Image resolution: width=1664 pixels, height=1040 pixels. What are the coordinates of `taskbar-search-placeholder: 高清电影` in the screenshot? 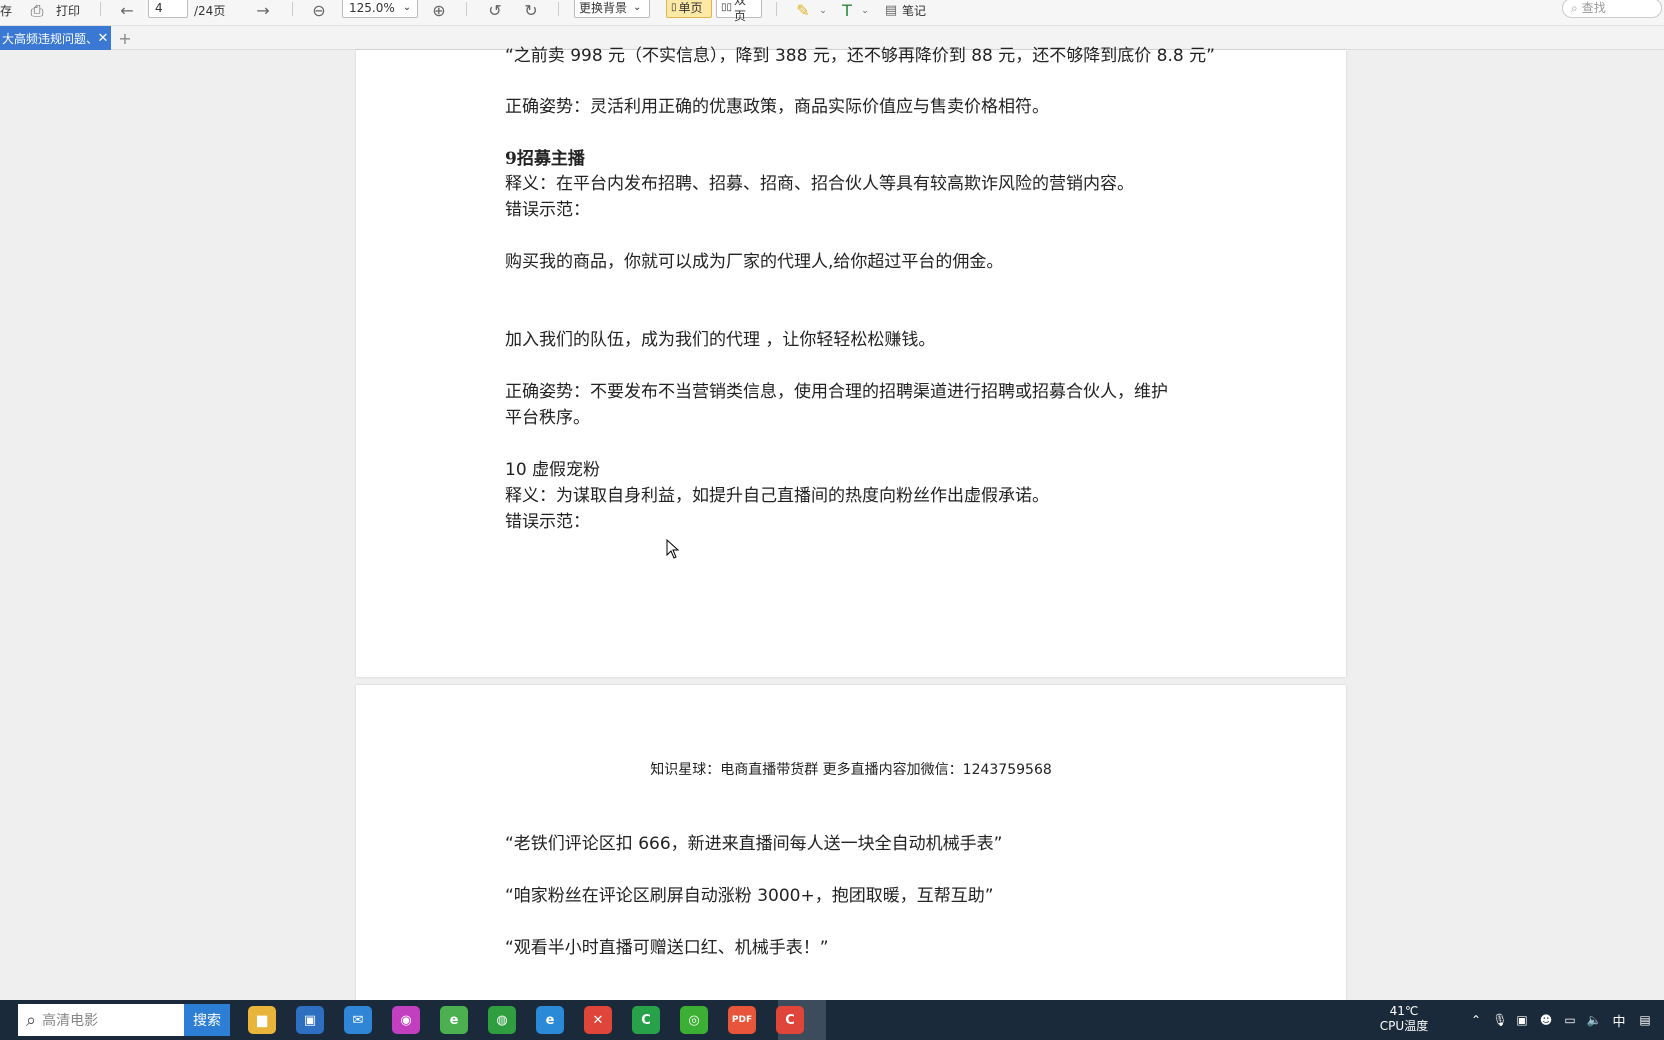 It's located at (70, 1021).